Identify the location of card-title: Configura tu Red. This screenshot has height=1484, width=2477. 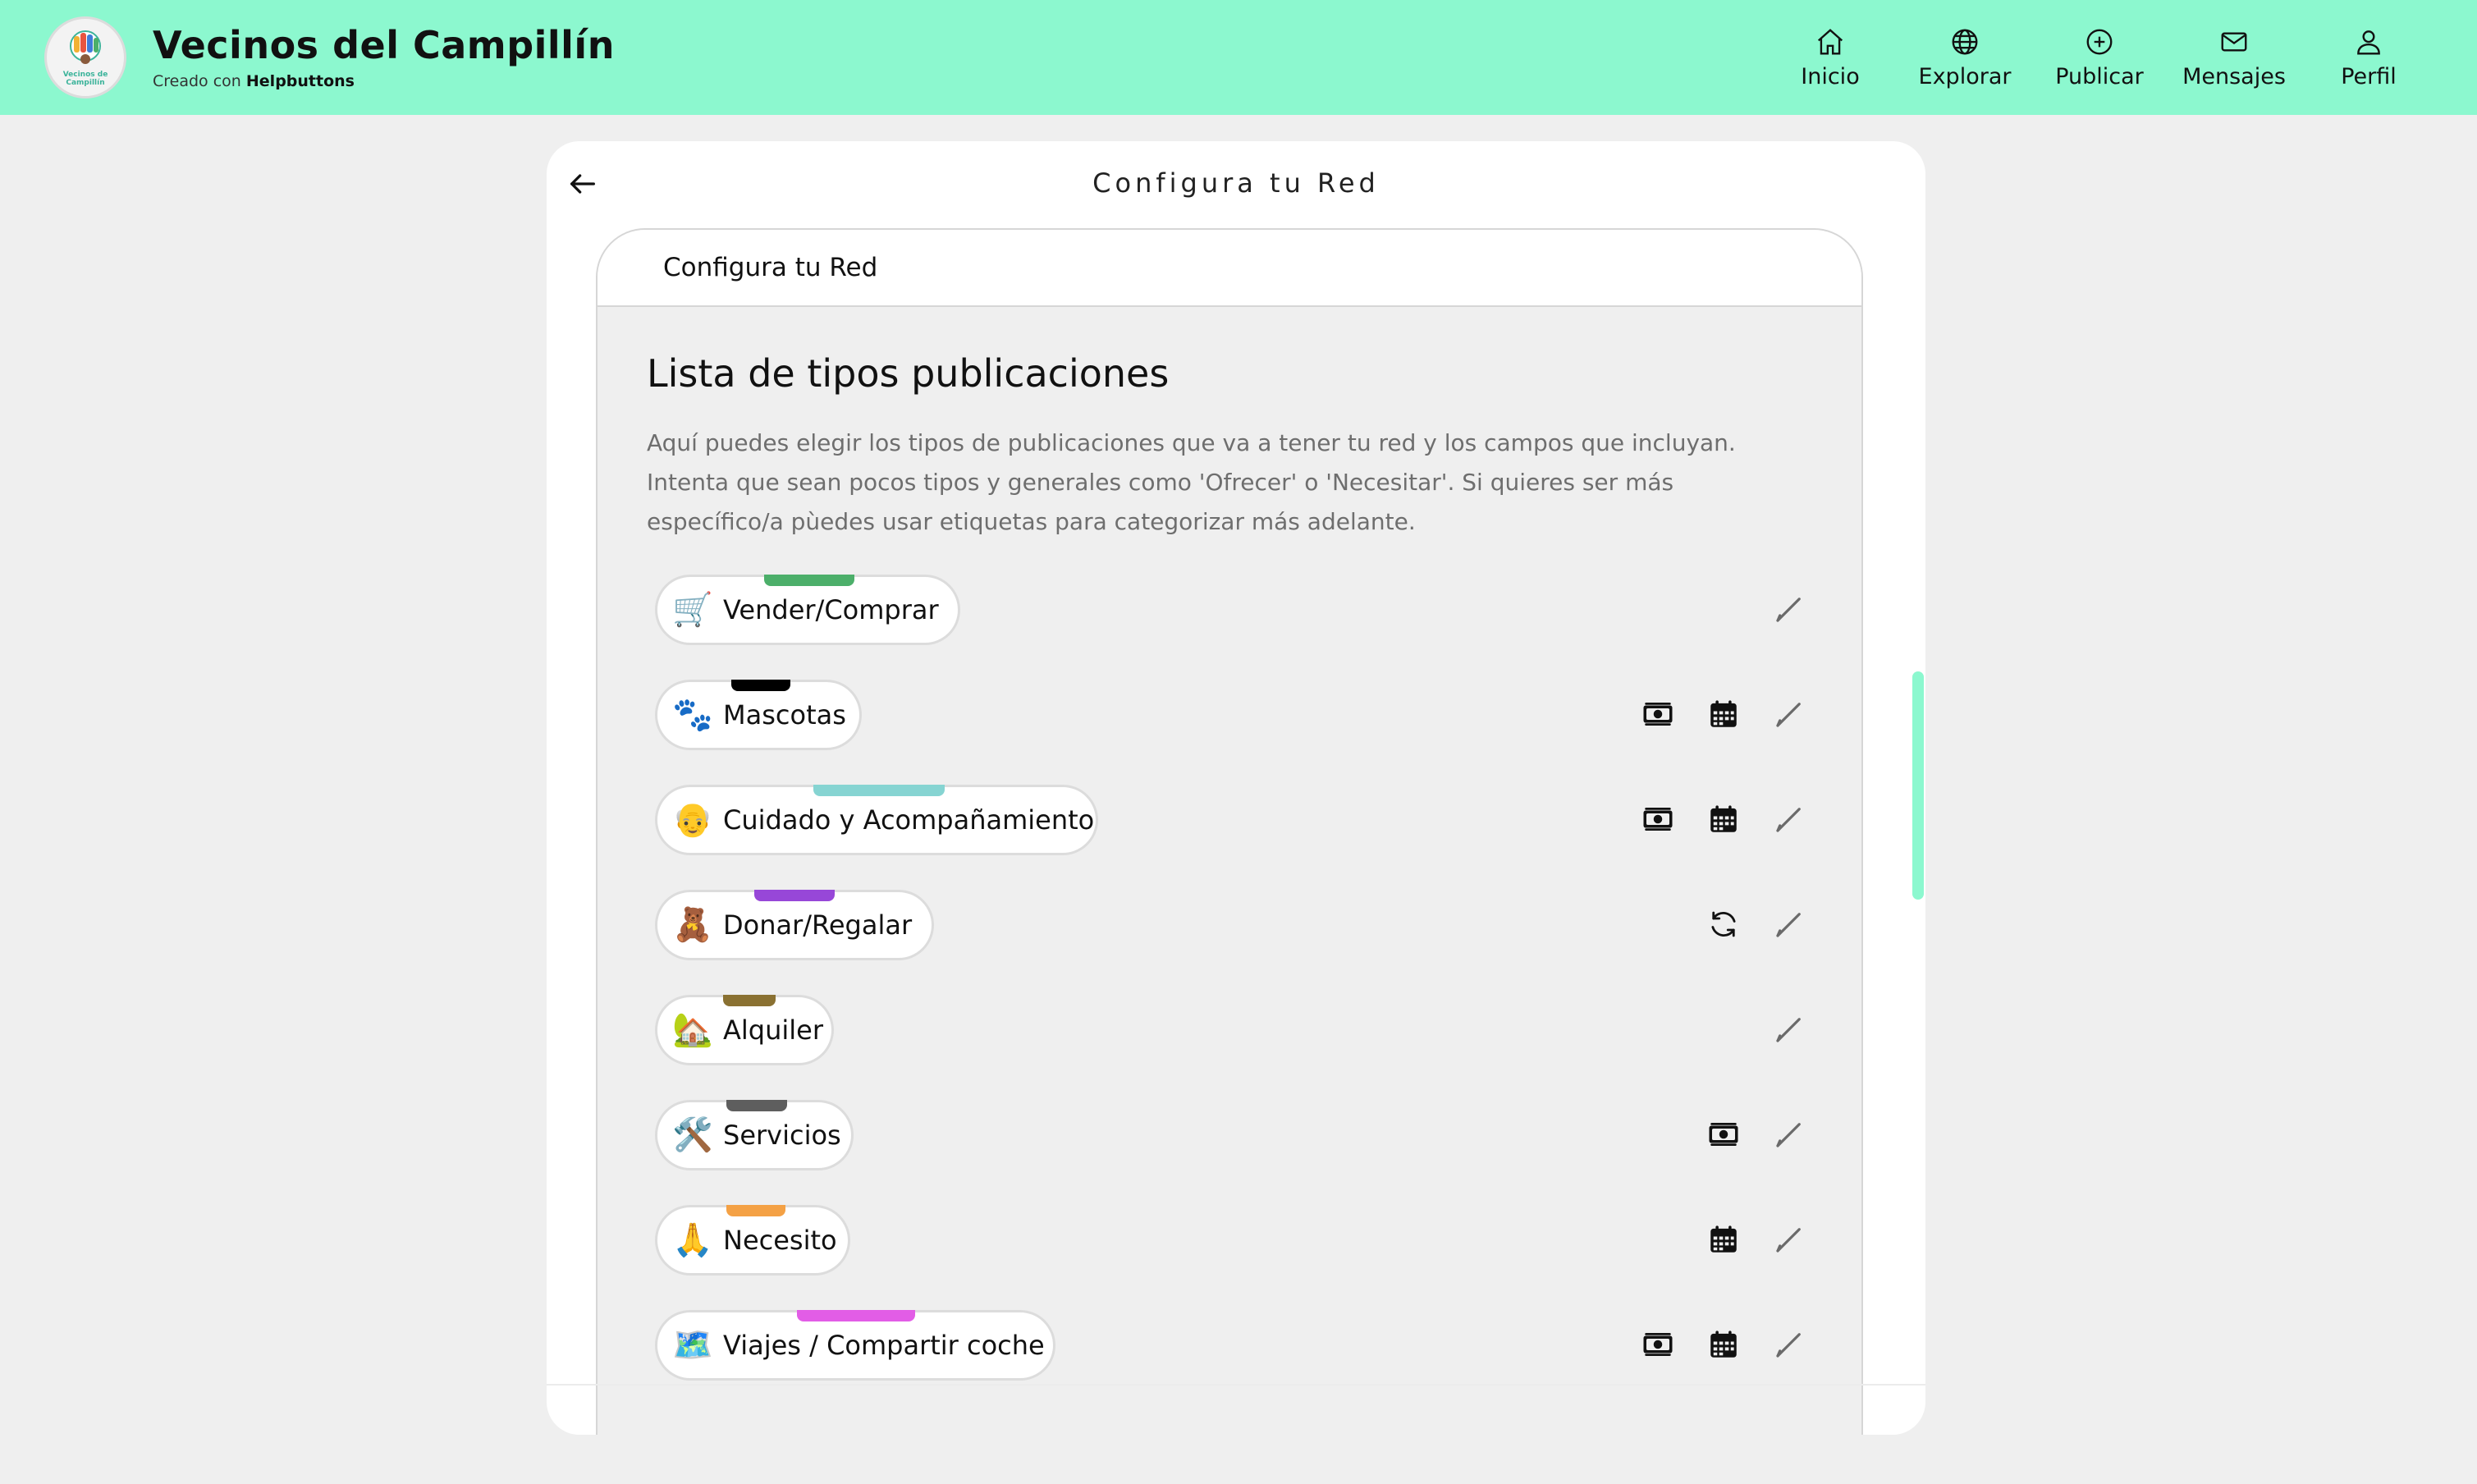
(1236, 183).